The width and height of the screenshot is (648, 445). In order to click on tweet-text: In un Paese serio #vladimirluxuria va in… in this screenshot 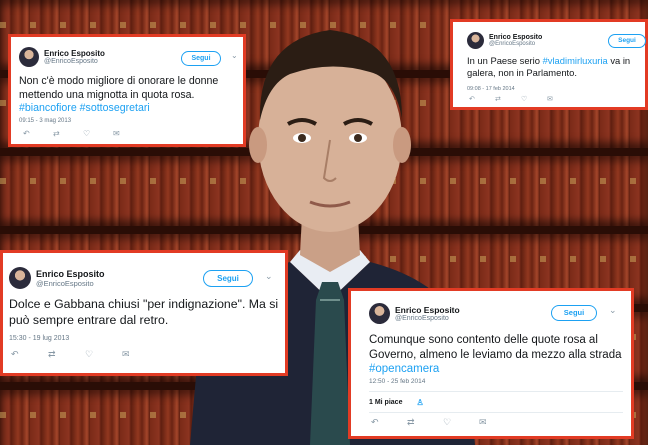, I will do `click(549, 67)`.